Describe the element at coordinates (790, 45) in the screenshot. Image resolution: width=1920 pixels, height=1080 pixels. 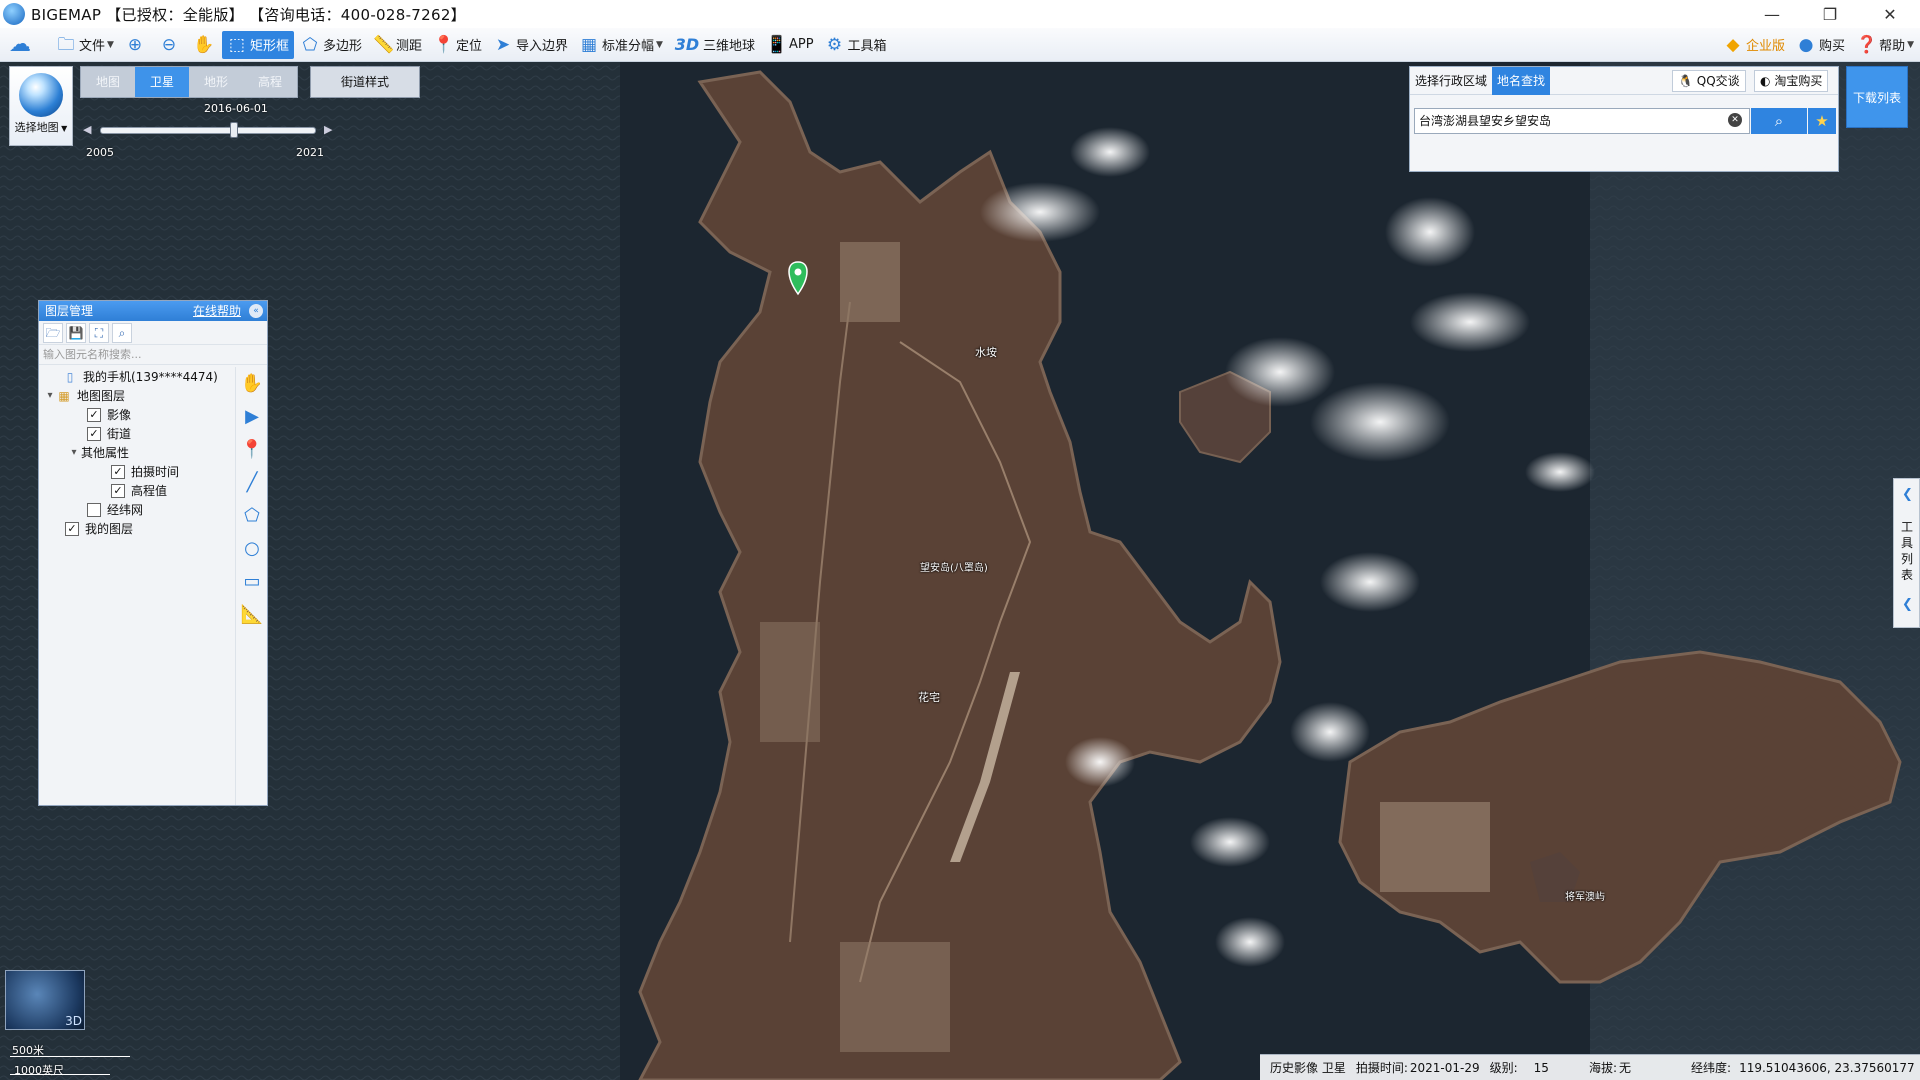
I see `app-button: 📱 APP` at that location.